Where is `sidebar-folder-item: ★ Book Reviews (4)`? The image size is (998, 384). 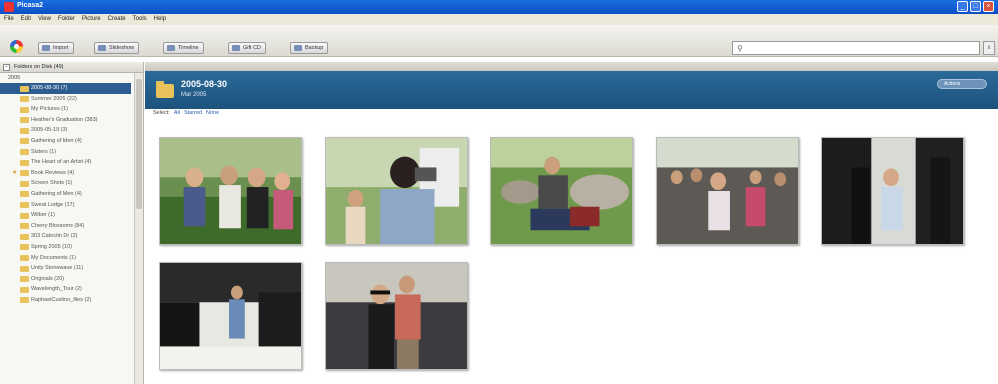 sidebar-folder-item: ★ Book Reviews (4) is located at coordinates (71, 173).